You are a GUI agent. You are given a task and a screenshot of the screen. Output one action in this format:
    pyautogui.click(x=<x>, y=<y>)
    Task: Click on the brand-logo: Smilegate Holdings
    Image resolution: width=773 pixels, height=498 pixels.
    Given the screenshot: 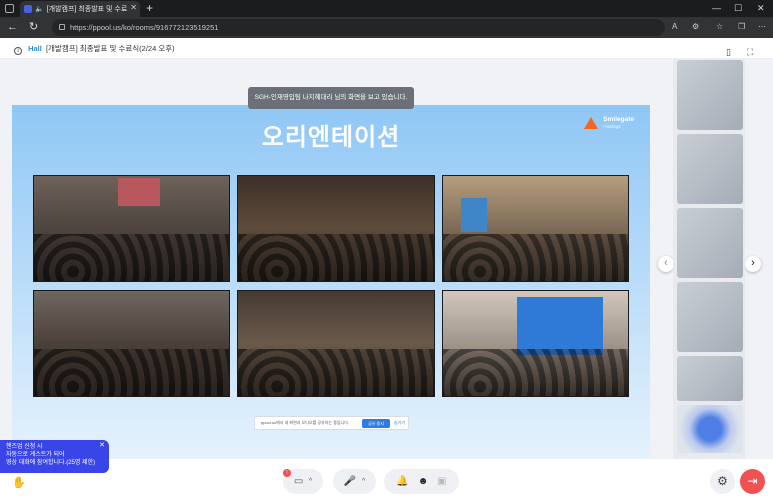 What is the action you would take?
    pyautogui.click(x=609, y=123)
    